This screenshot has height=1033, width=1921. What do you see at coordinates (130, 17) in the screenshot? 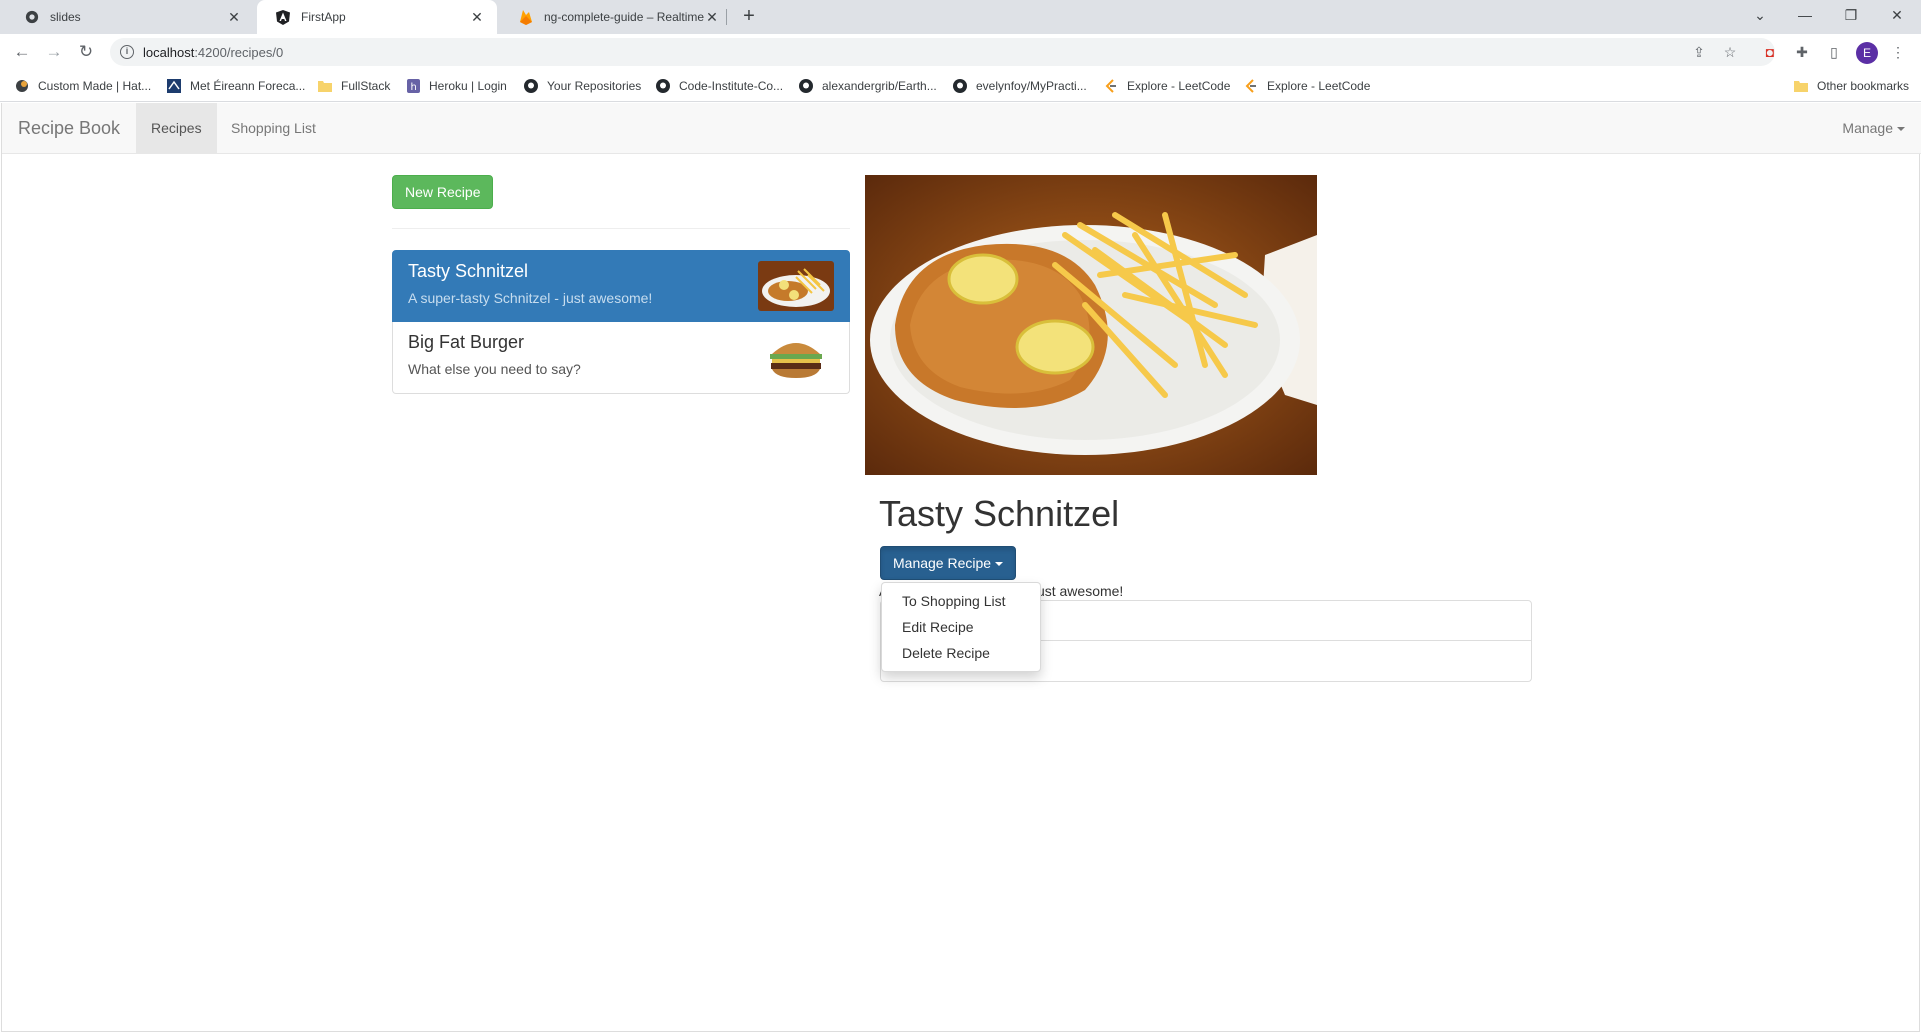
I see `browser-tab-slides: slides ✕` at bounding box center [130, 17].